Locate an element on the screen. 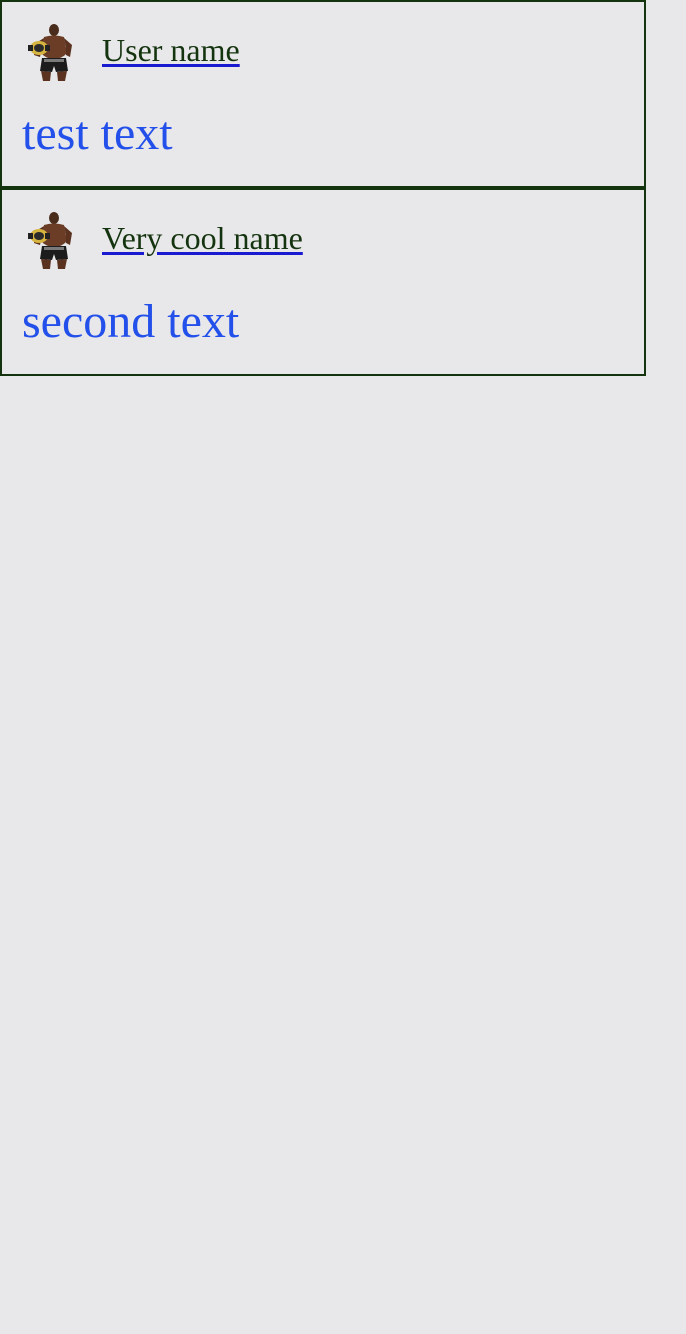 The height and width of the screenshot is (1334, 686). post-header: Very cool name is located at coordinates (162, 240).